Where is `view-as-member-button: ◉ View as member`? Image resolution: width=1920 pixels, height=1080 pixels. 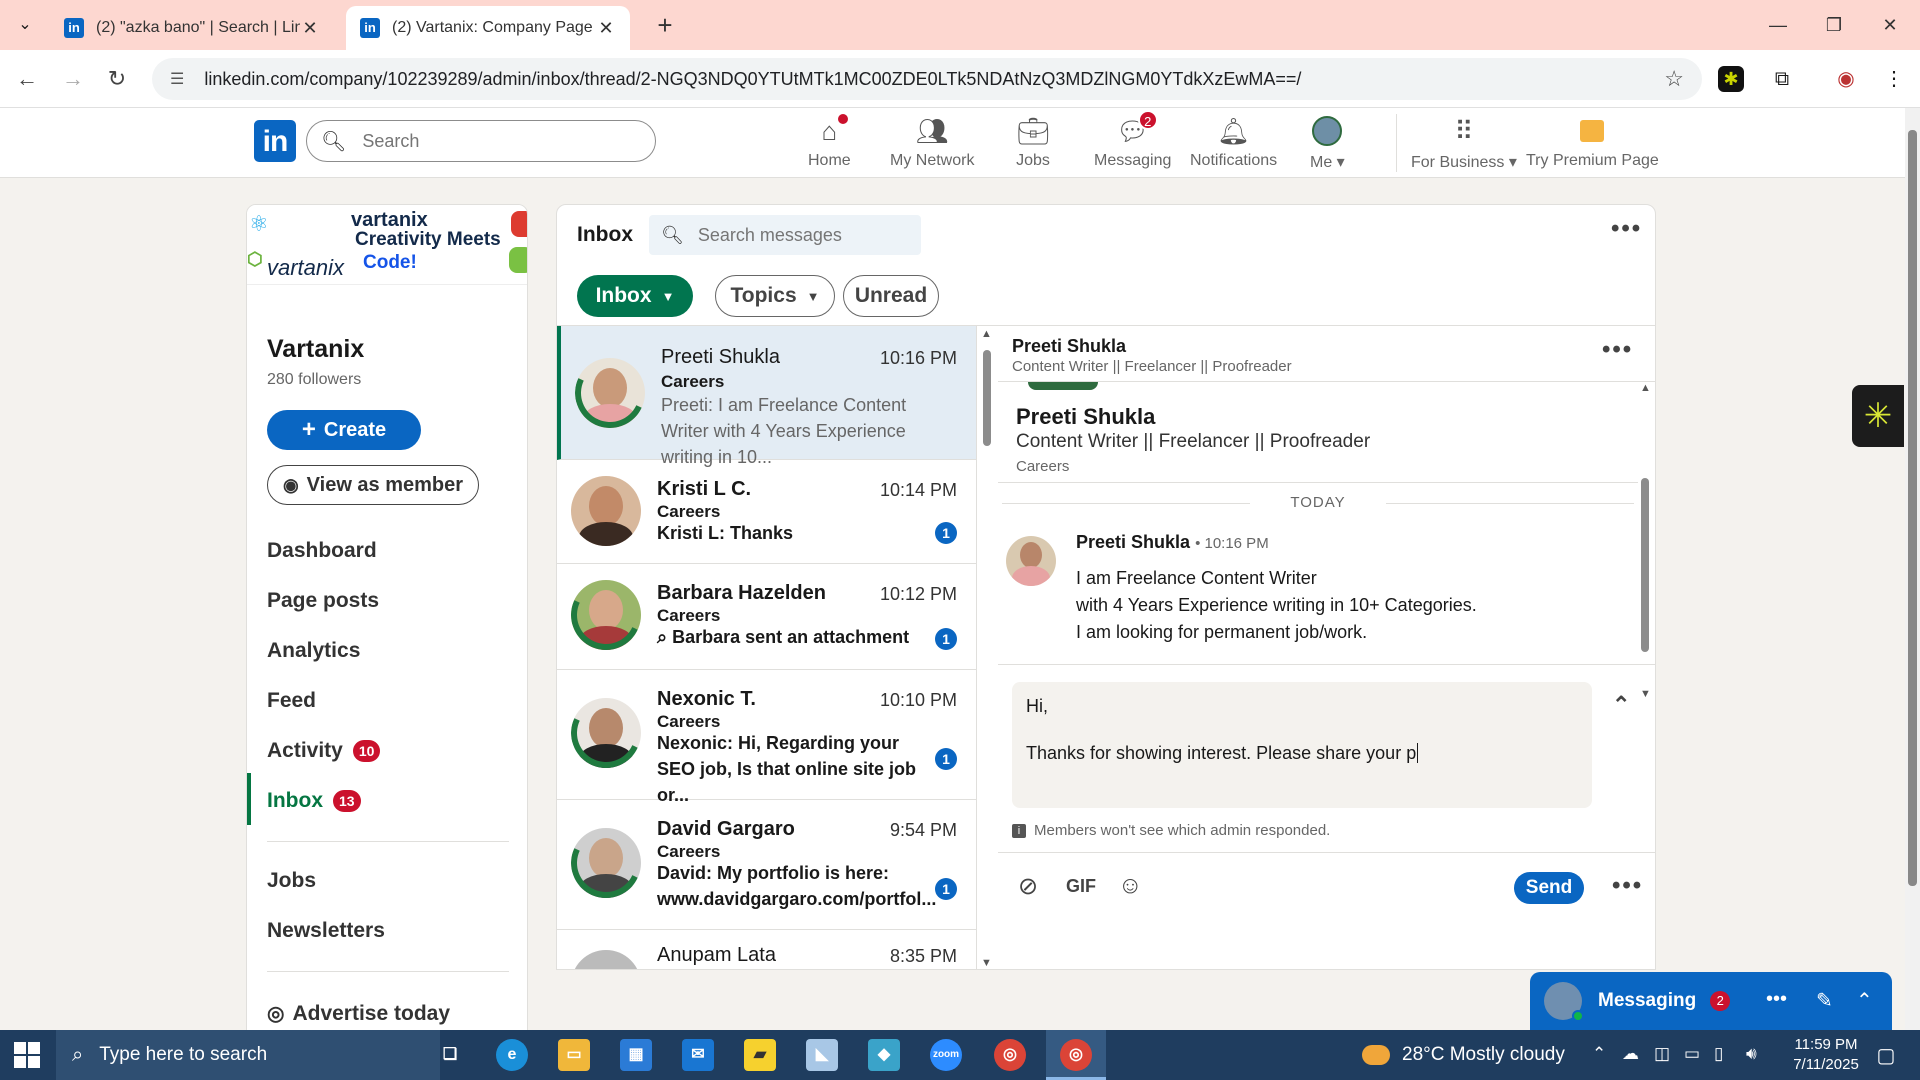
view-as-member-button: ◉ View as member is located at coordinates (373, 485).